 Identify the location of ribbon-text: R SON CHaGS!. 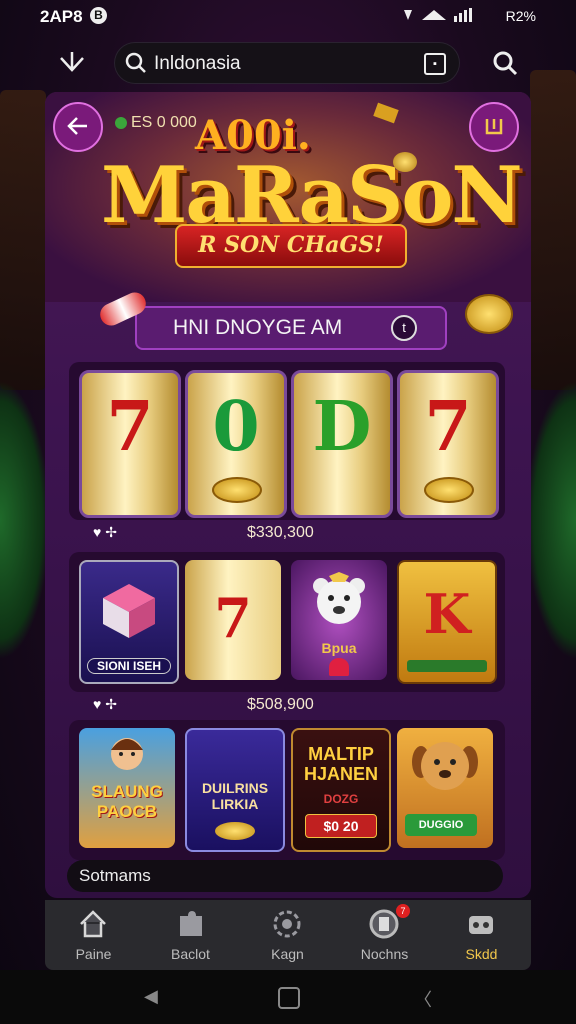
(291, 245).